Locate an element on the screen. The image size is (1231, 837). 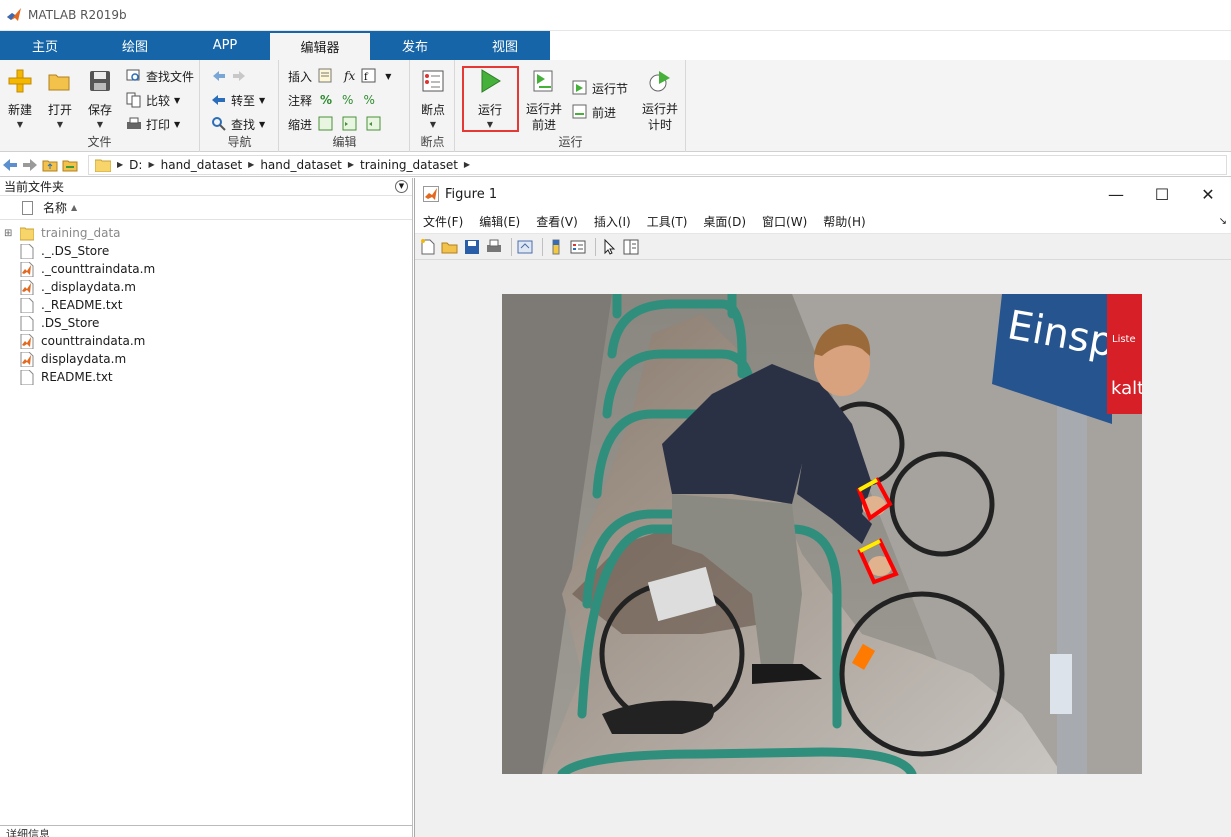
column-header-name: 名称 ▲ is located at coordinates (206, 208).